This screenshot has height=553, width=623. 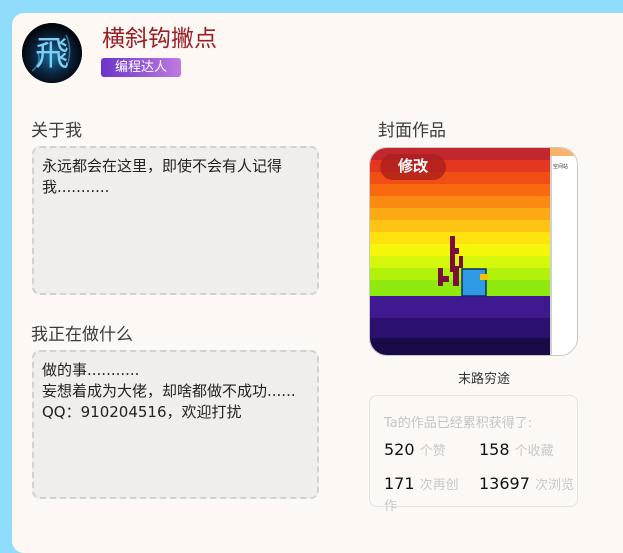 I want to click on likes-stat: 520 个赞, so click(x=431, y=450).